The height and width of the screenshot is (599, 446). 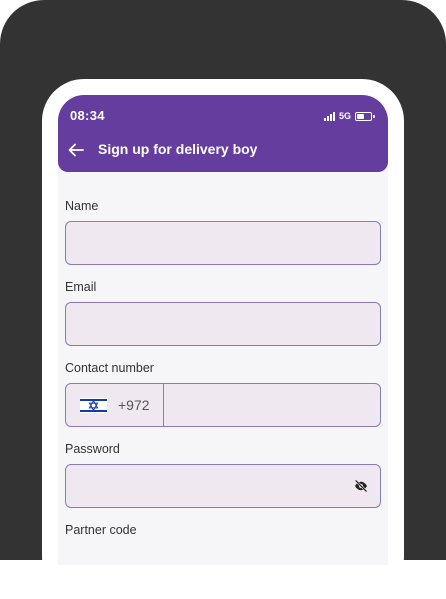 I want to click on country-code-selector: +972, so click(x=115, y=405).